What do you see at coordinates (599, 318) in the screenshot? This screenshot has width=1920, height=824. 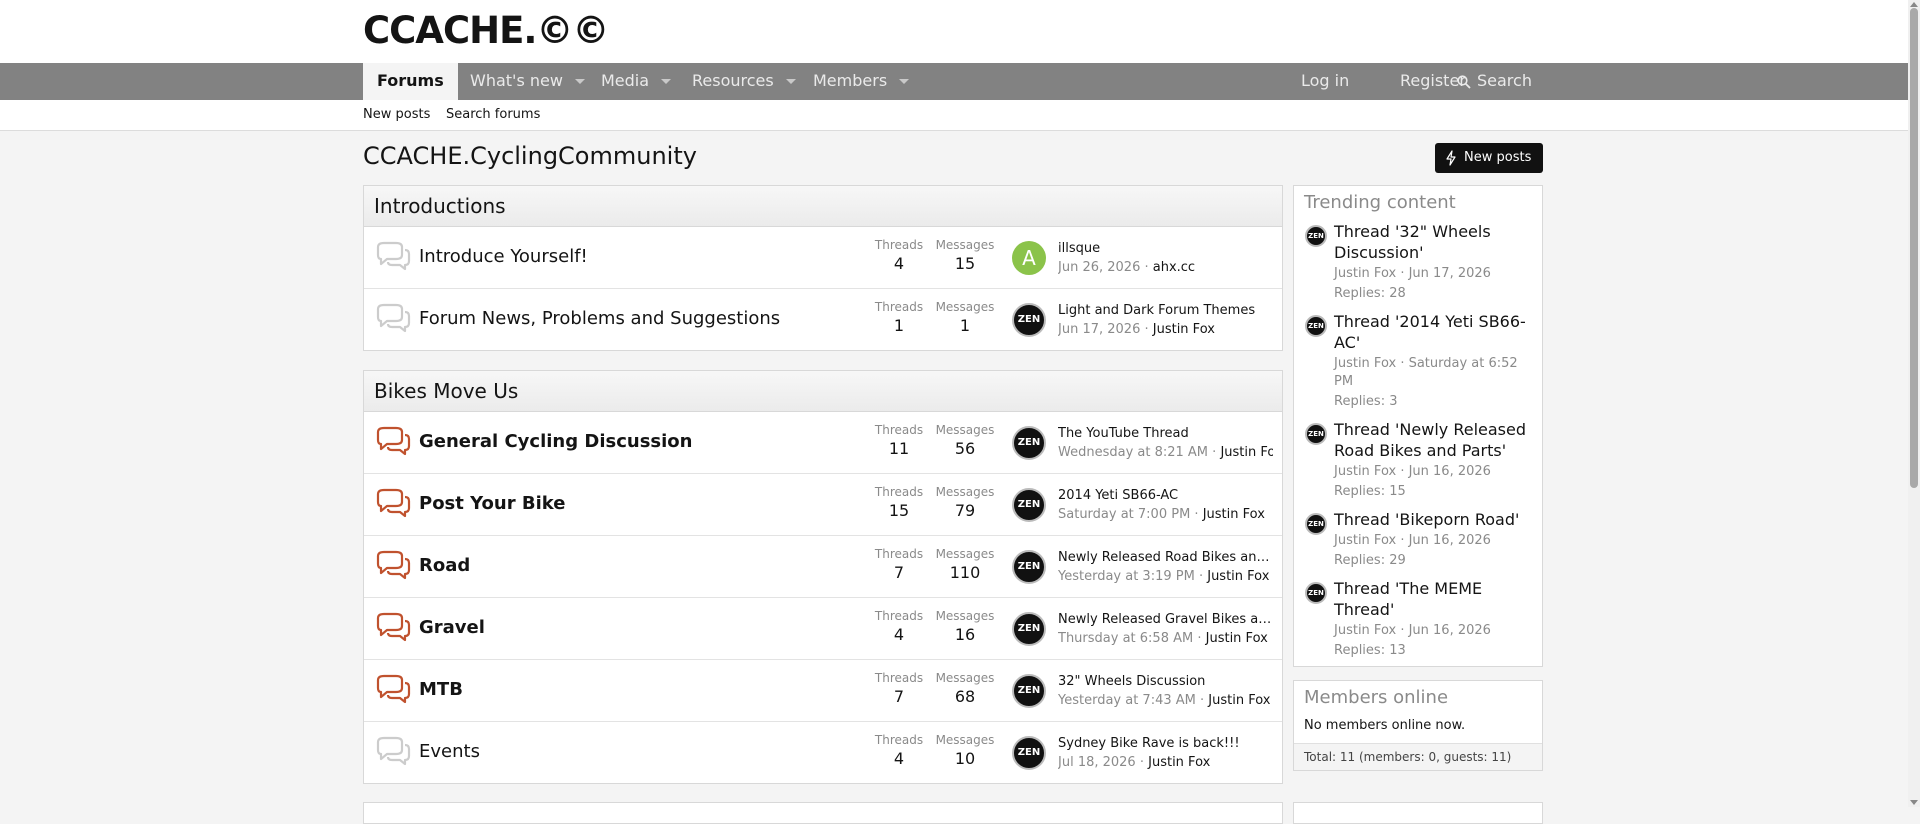 I see `forum-title: Forum News, Problems and Suggestions` at bounding box center [599, 318].